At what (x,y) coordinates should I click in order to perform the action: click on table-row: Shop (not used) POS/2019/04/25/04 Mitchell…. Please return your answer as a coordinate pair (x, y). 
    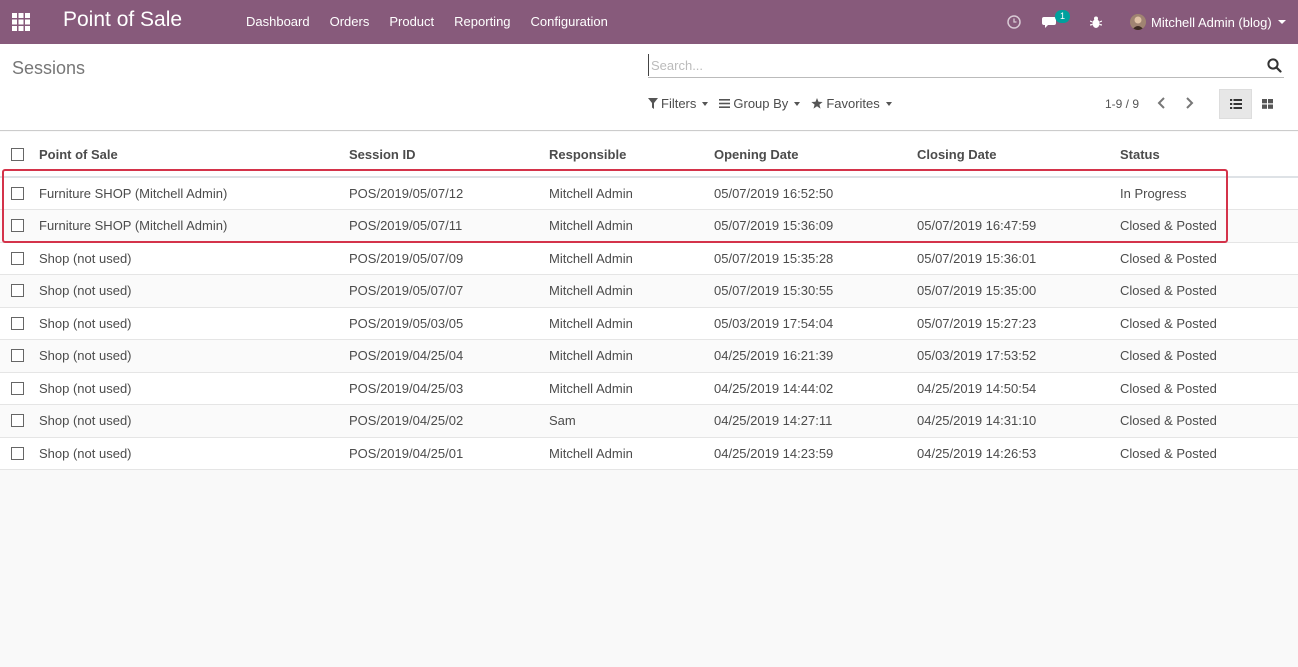
    Looking at the image, I should click on (649, 355).